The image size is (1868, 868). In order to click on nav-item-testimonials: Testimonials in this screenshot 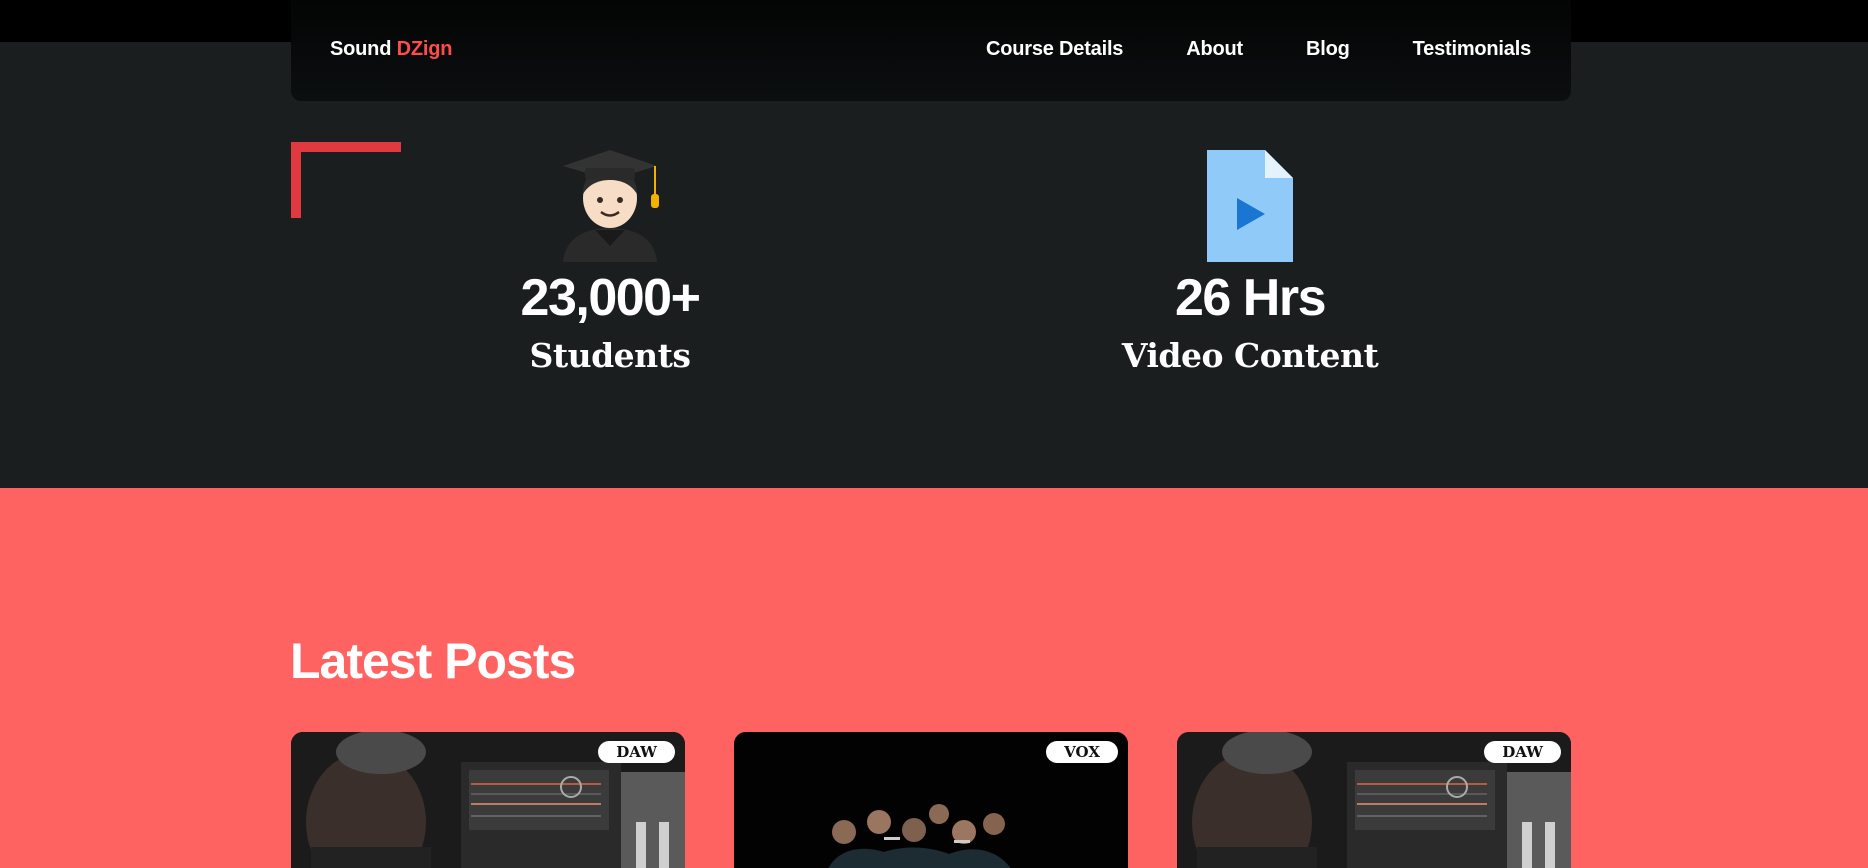, I will do `click(1472, 49)`.